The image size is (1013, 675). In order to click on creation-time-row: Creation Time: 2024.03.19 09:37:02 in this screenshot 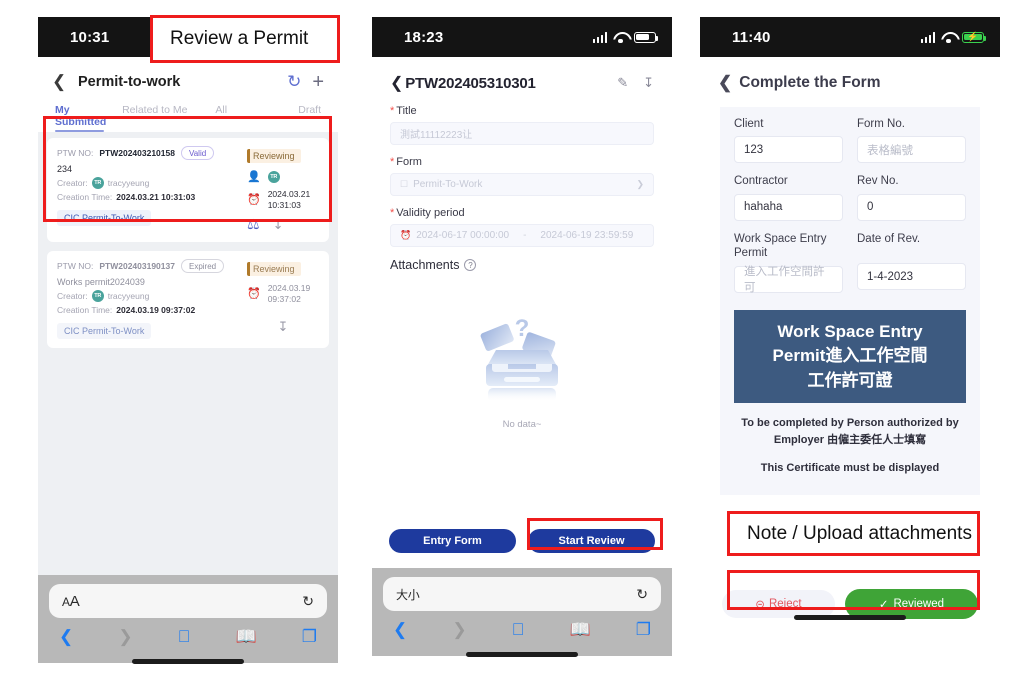, I will do `click(149, 310)`.